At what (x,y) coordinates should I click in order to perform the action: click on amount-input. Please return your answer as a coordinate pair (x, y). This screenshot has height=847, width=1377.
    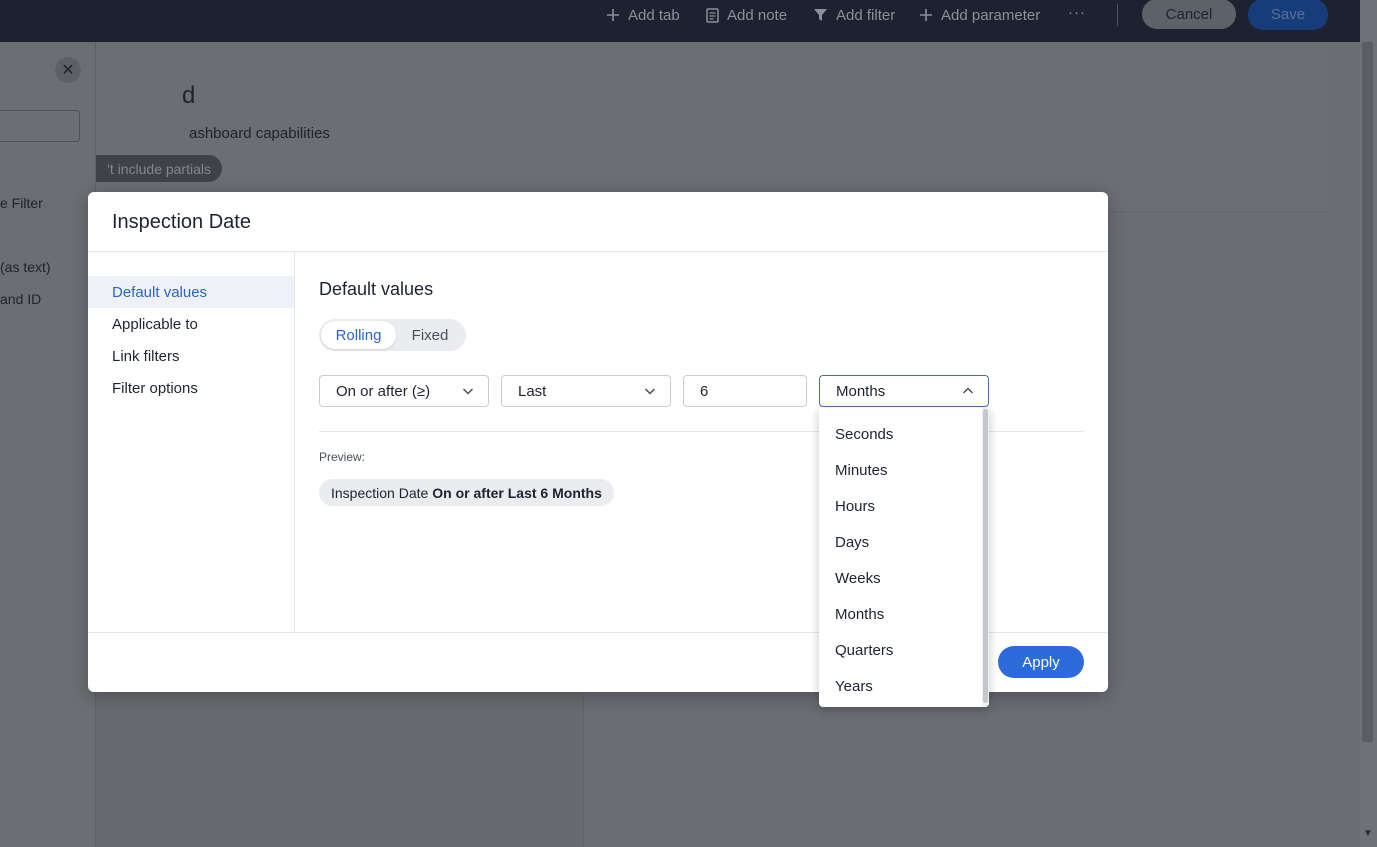
    Looking at the image, I should click on (745, 391).